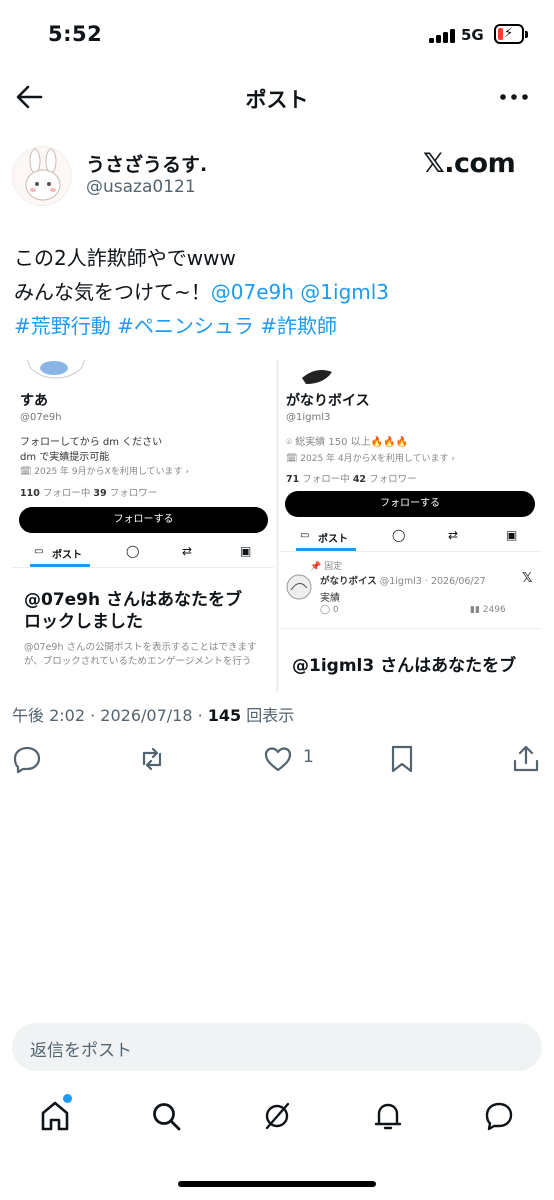 Image resolution: width=554 pixels, height=1200 pixels. What do you see at coordinates (526, 34) in the screenshot?
I see `battery-tip` at bounding box center [526, 34].